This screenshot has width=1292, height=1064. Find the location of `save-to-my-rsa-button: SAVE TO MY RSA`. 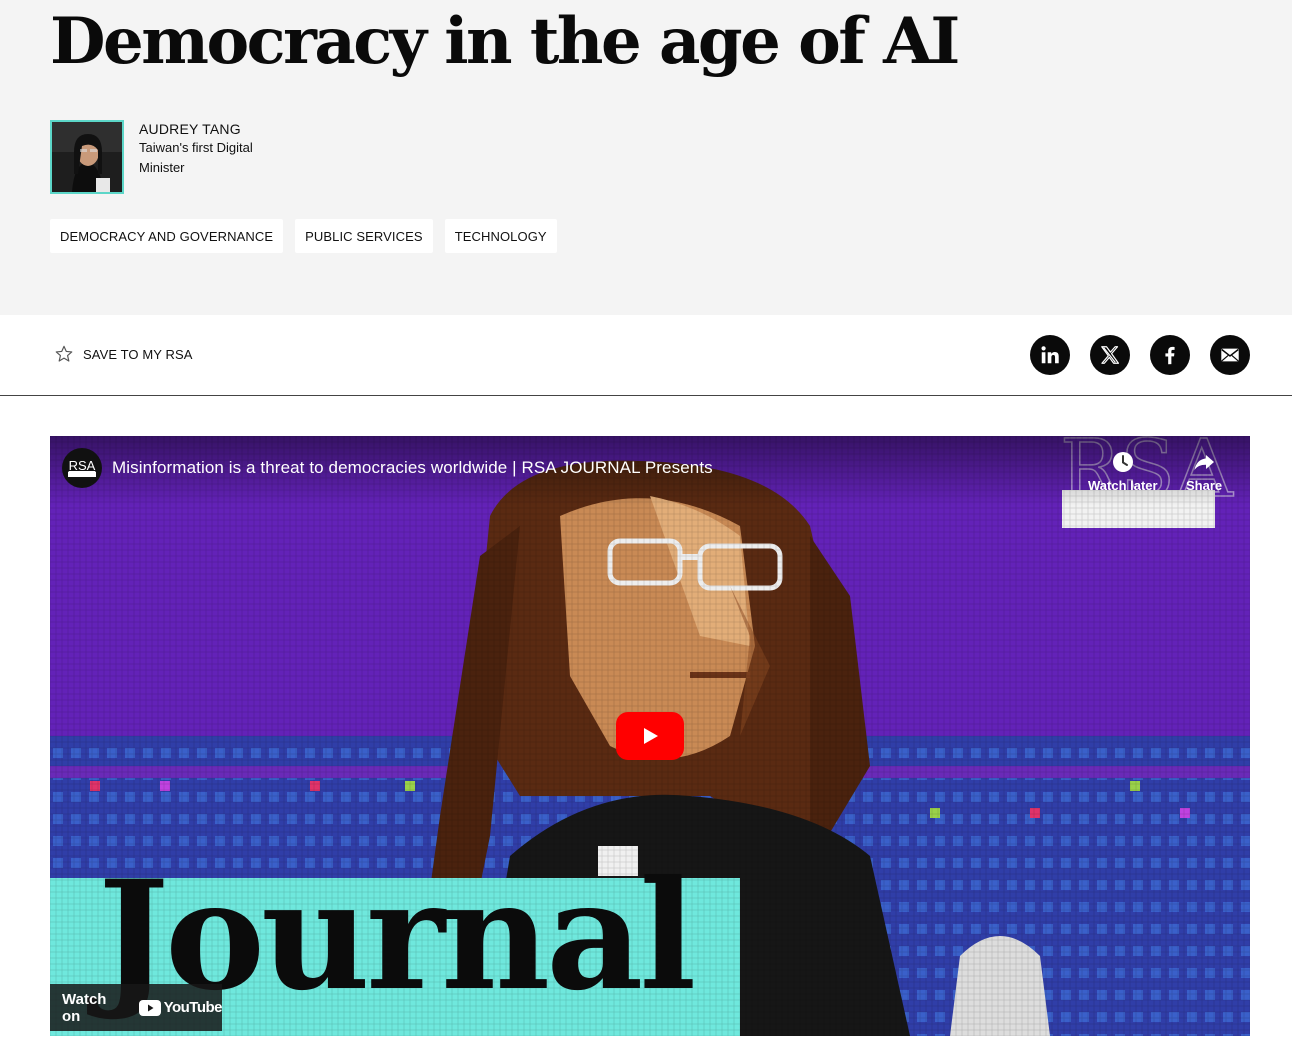

save-to-my-rsa-button: SAVE TO MY RSA is located at coordinates (123, 354).